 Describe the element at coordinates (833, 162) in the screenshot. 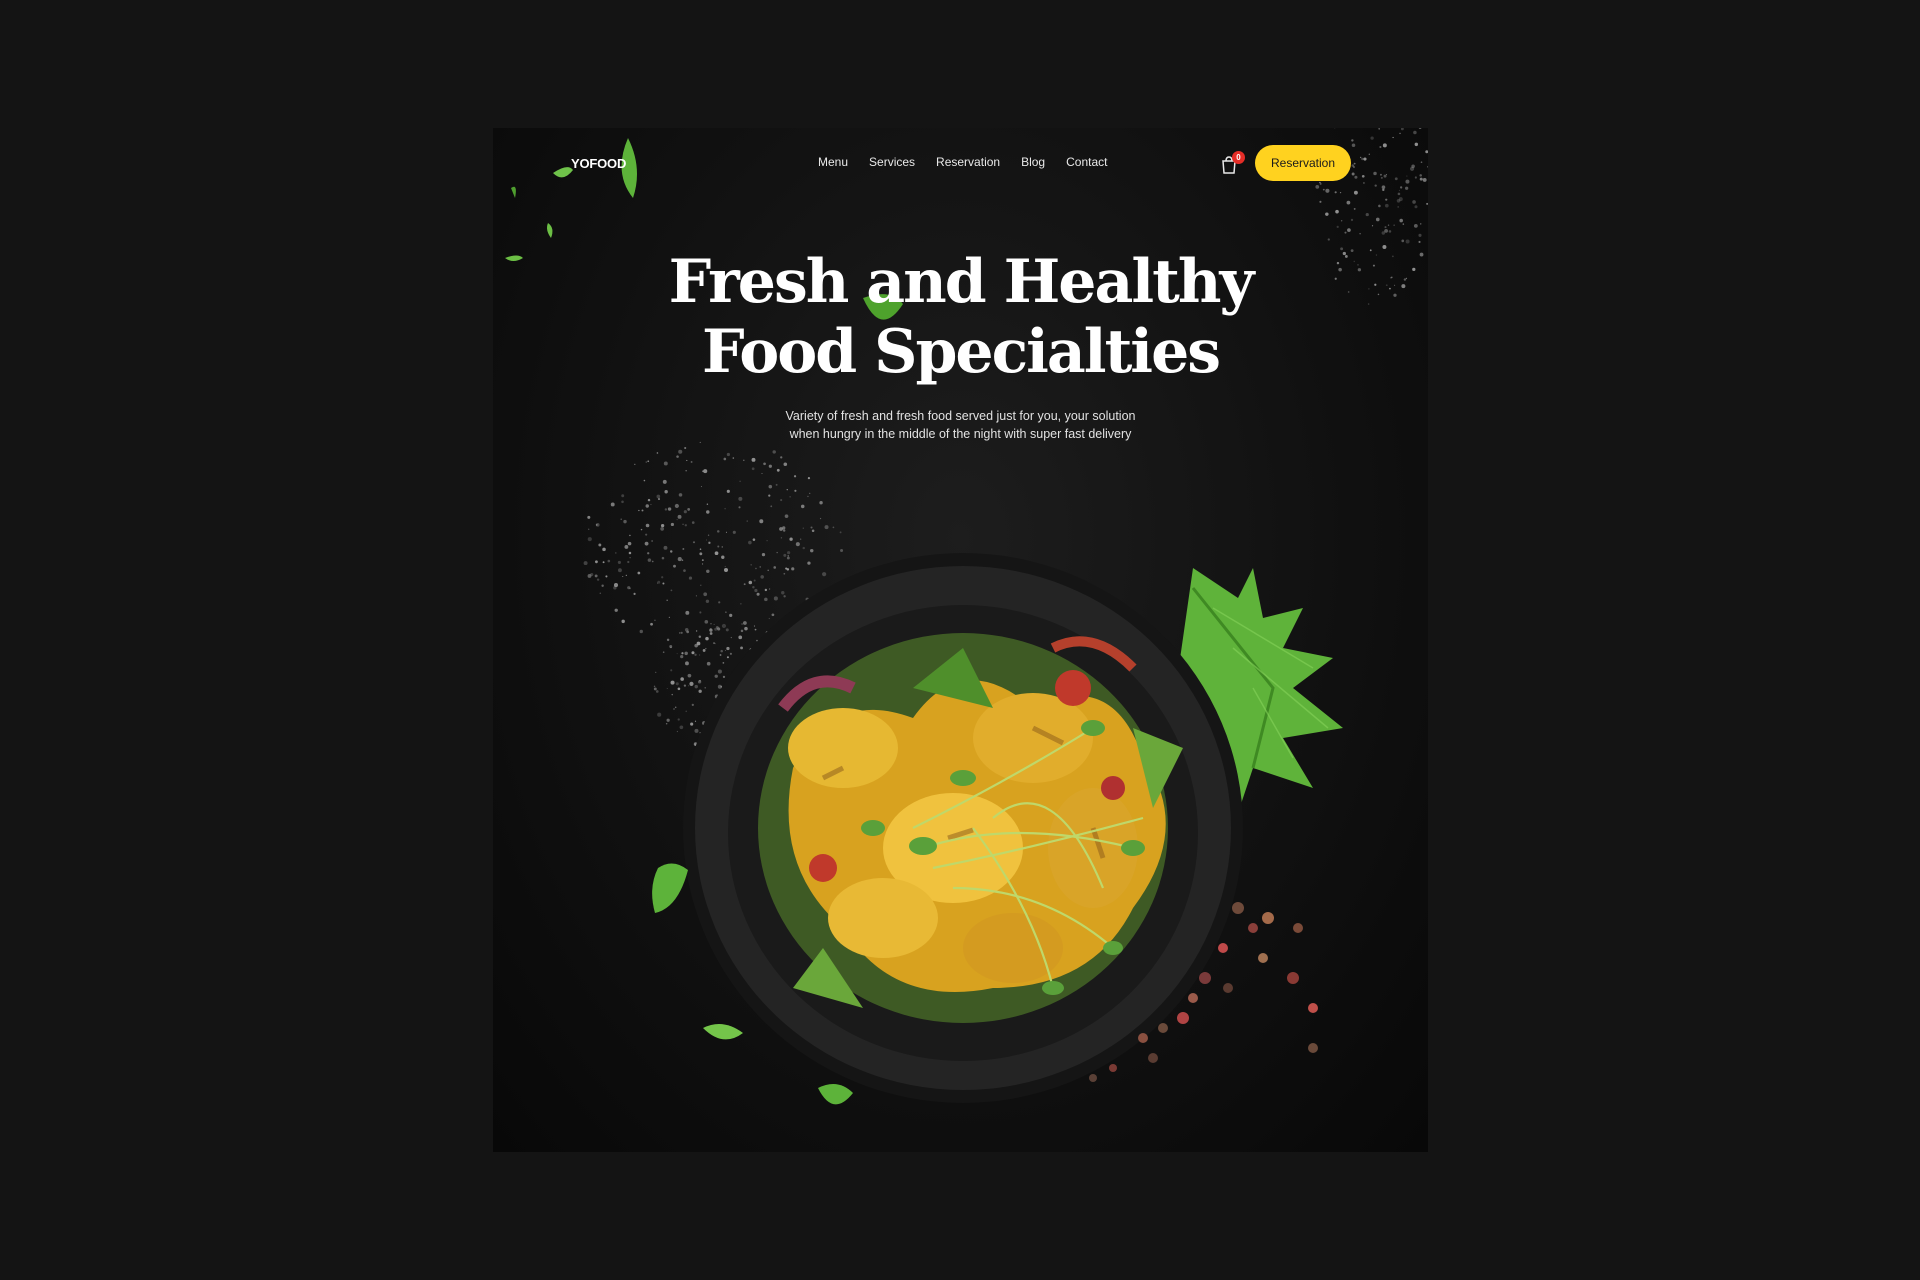

I see `nav-item-menu: Menu` at that location.